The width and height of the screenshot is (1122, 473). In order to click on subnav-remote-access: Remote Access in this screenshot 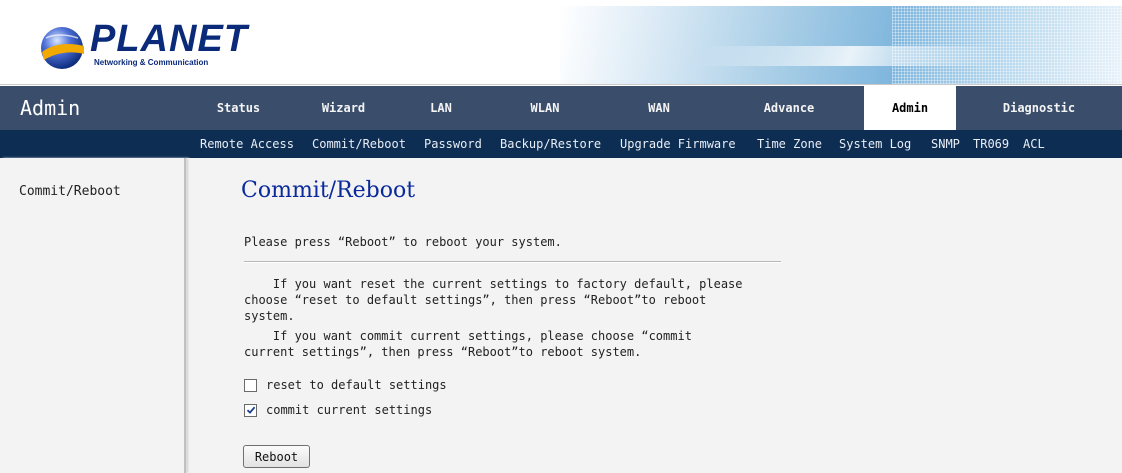, I will do `click(247, 144)`.